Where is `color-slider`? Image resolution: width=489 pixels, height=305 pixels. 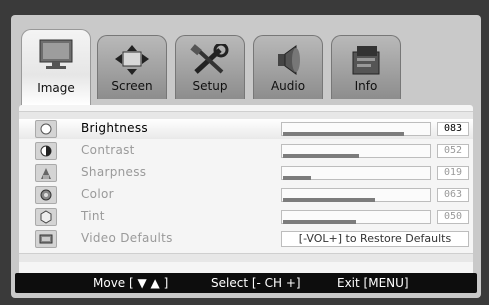
color-slider is located at coordinates (356, 195).